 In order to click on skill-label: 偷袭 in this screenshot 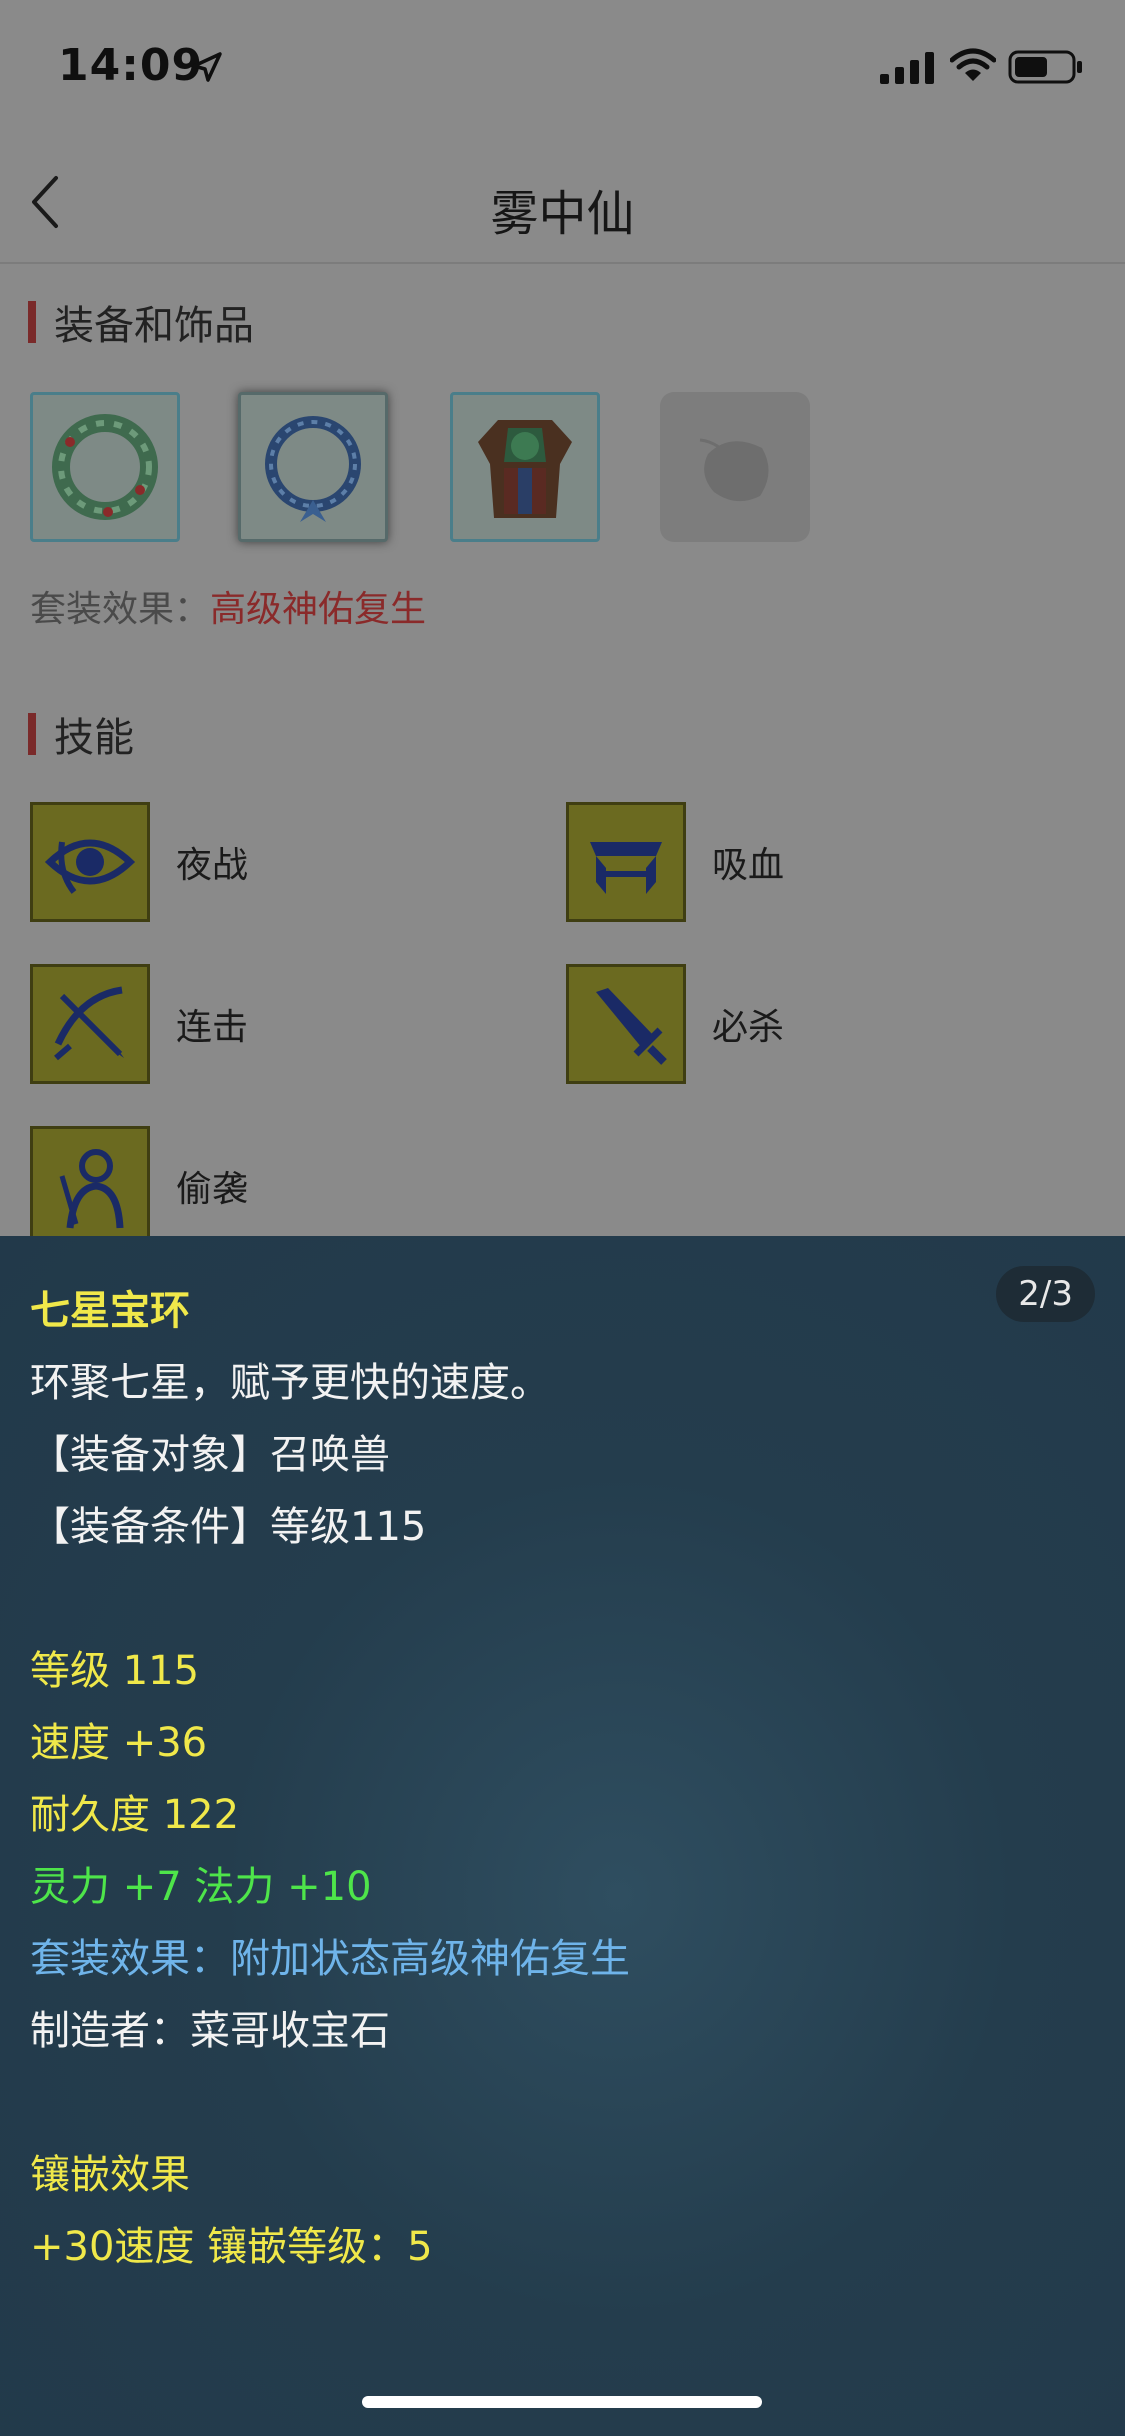, I will do `click(212, 1189)`.